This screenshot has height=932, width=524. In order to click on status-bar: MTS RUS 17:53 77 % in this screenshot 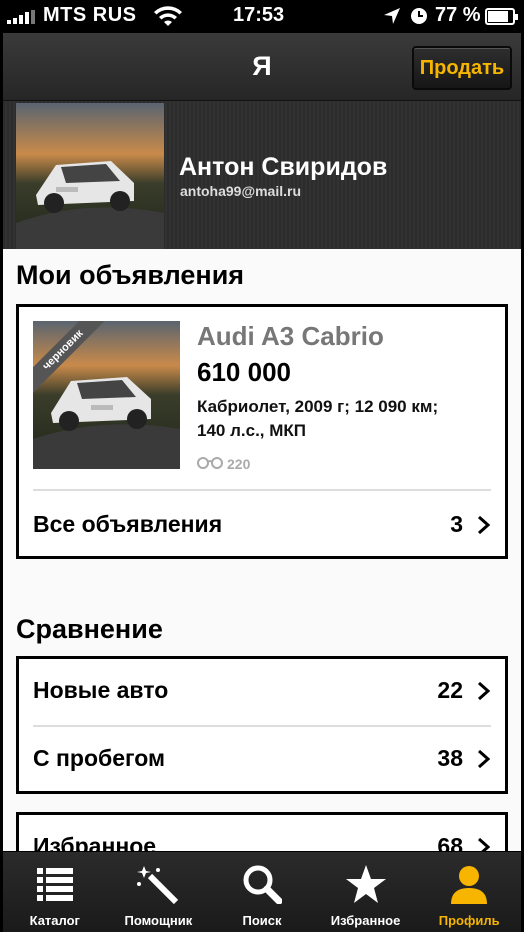, I will do `click(262, 16)`.